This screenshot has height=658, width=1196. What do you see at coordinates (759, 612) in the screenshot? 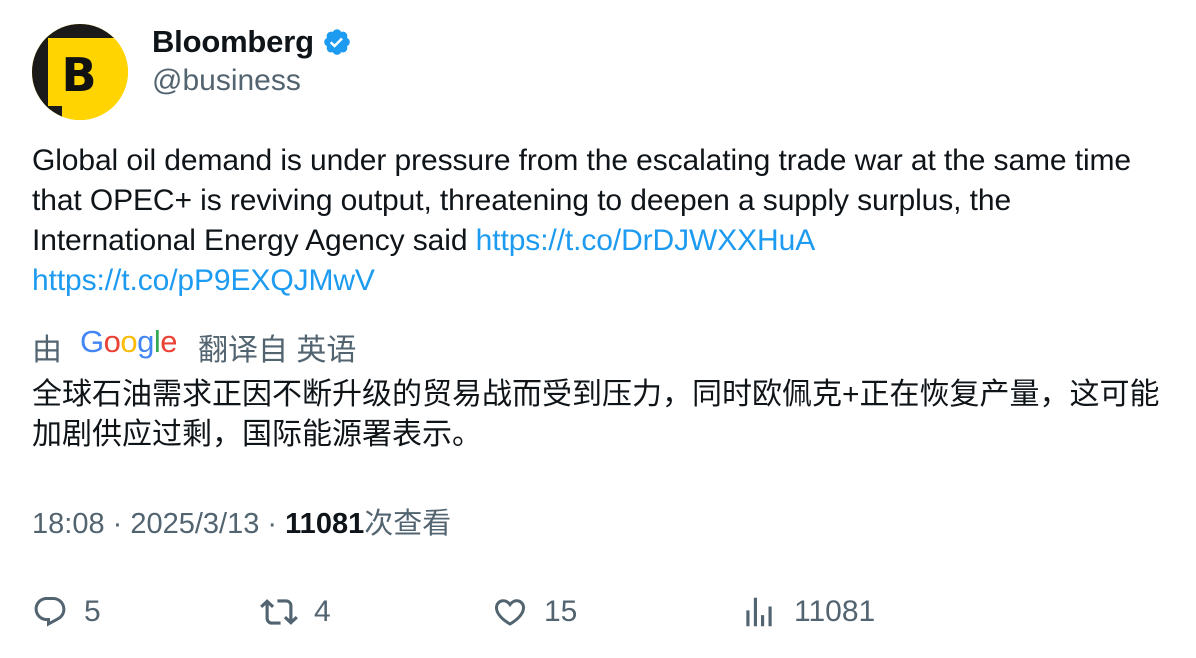
I see `analytics-icon` at bounding box center [759, 612].